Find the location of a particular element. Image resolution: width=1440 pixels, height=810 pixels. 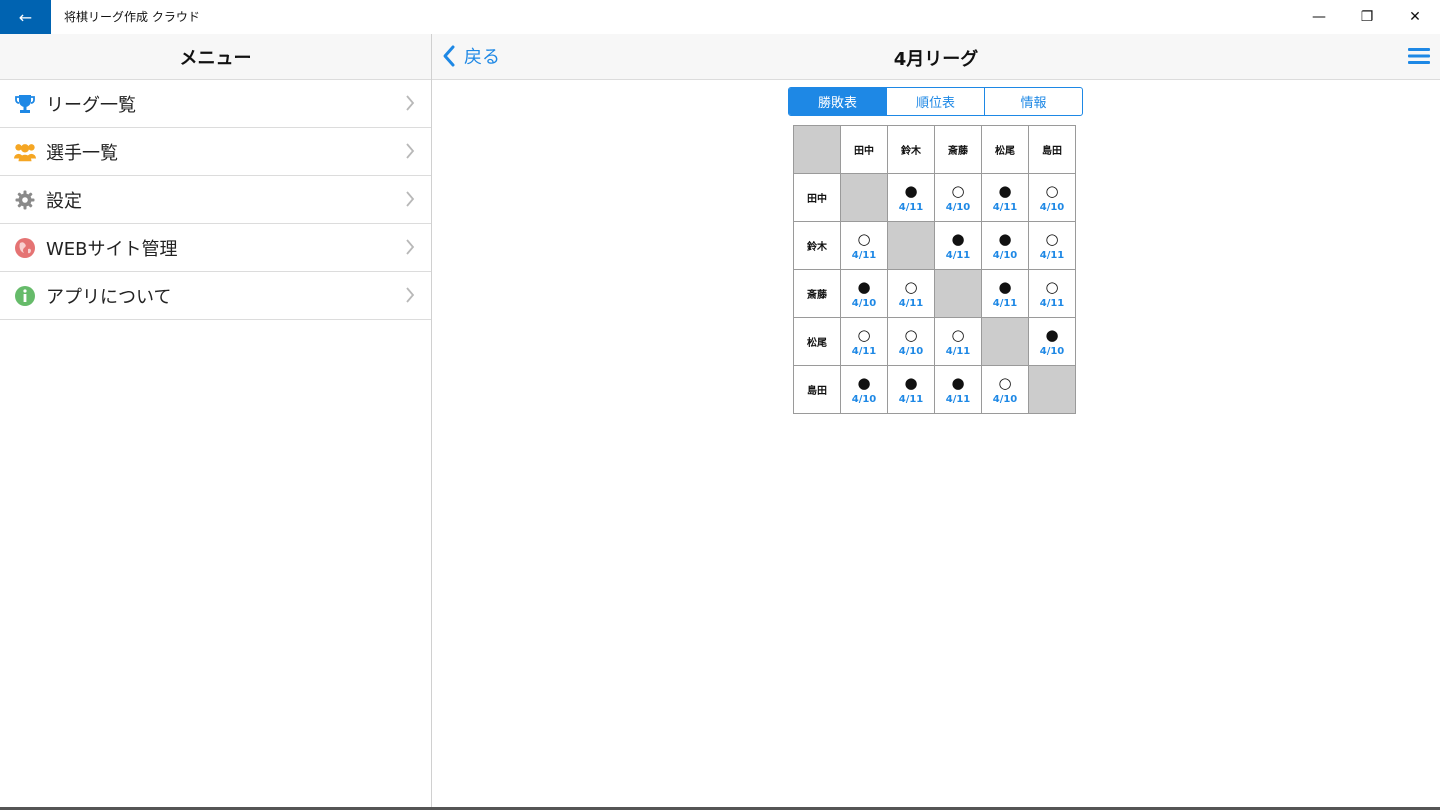

arrow-left-icon: ← is located at coordinates (25, 17).